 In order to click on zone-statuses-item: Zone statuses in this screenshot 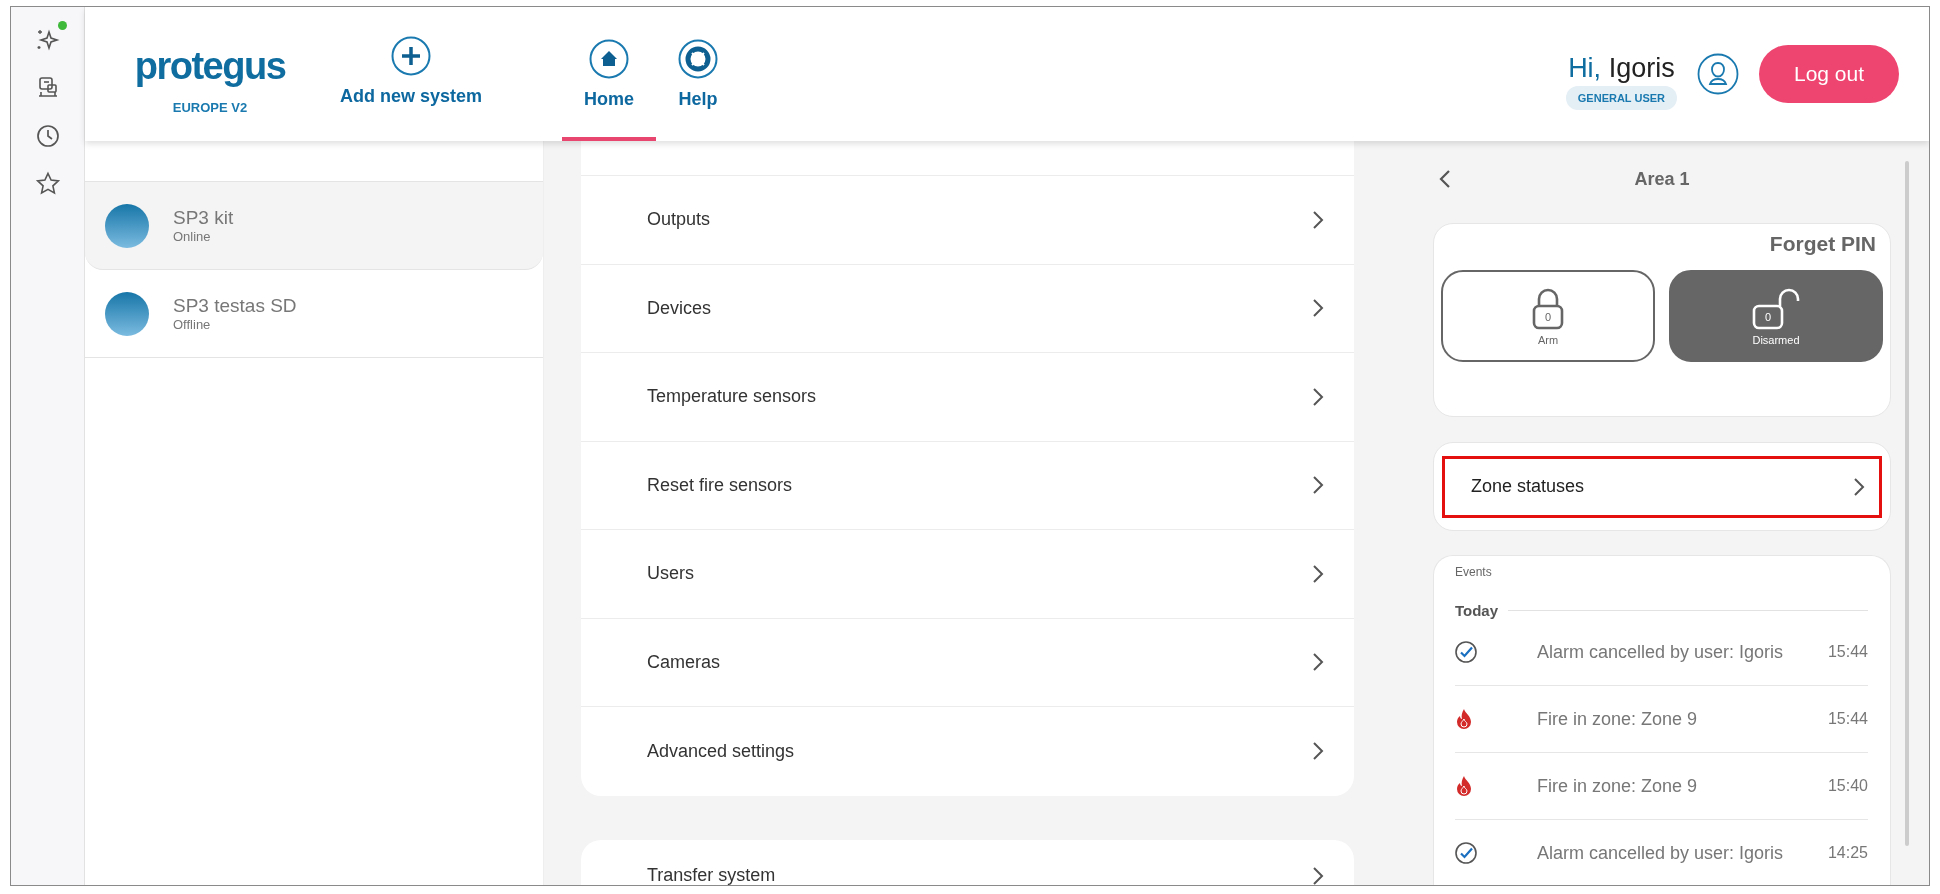, I will do `click(1662, 486)`.